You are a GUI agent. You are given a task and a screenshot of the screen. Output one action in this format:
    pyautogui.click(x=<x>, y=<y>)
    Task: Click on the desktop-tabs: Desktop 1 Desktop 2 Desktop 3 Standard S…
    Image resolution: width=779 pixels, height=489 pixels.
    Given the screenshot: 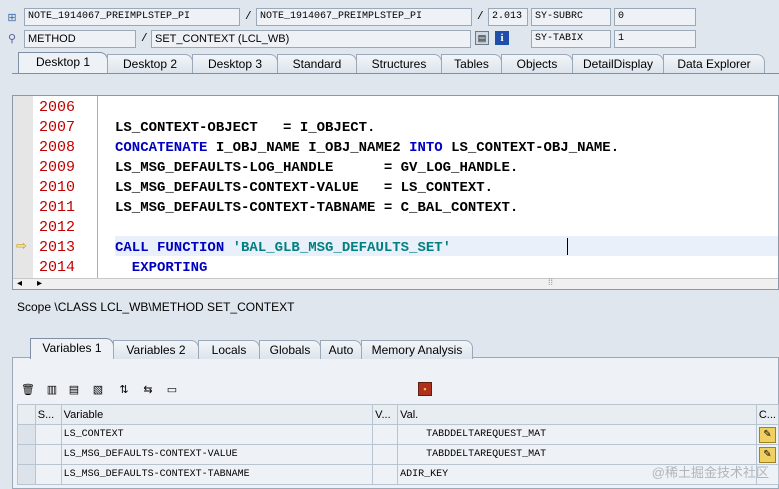 What is the action you would take?
    pyautogui.click(x=391, y=62)
    